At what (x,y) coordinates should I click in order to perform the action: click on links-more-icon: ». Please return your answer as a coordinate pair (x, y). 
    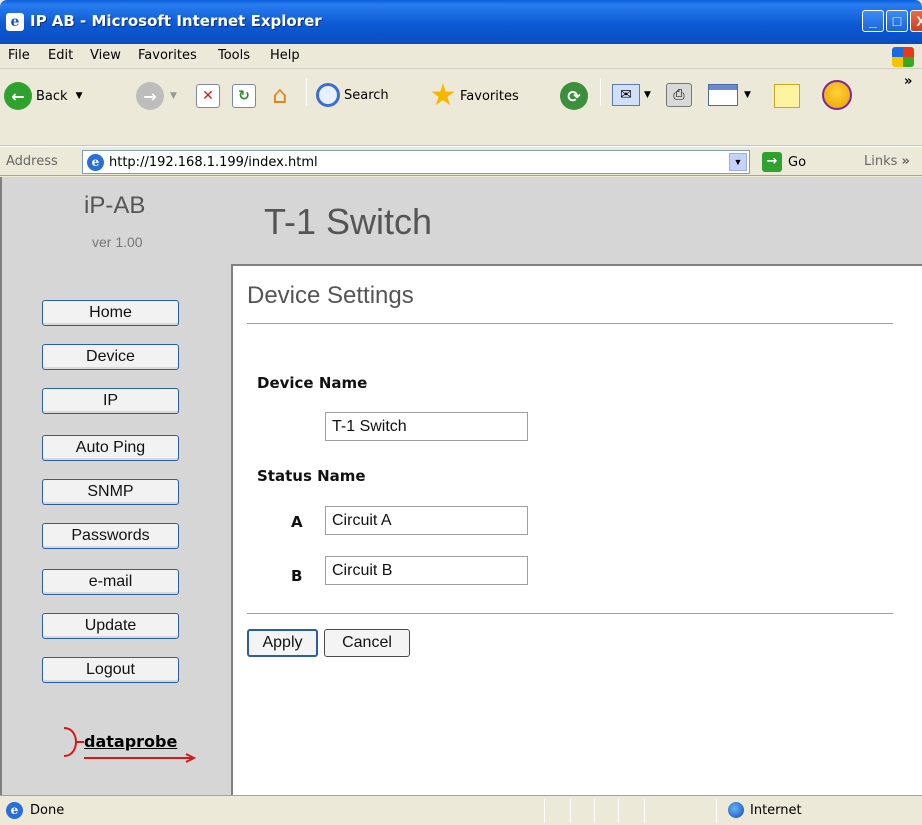
    Looking at the image, I should click on (905, 161).